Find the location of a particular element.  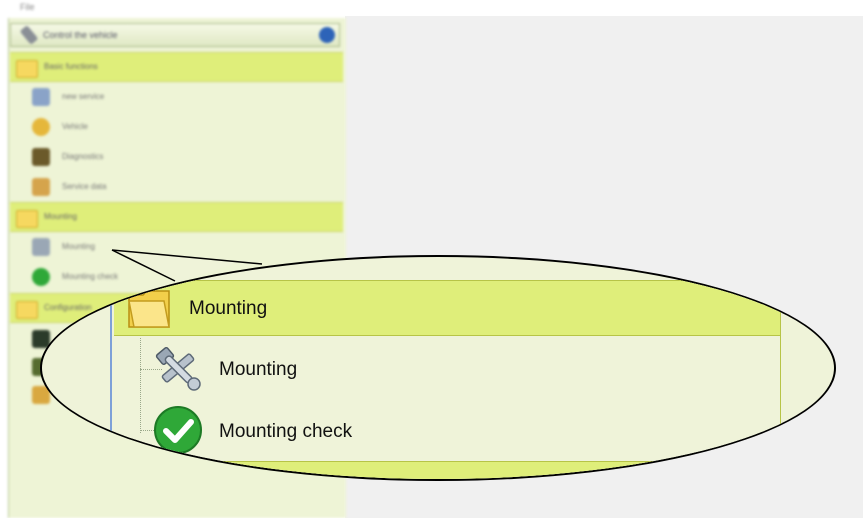

folder-icon is located at coordinates (149, 309).